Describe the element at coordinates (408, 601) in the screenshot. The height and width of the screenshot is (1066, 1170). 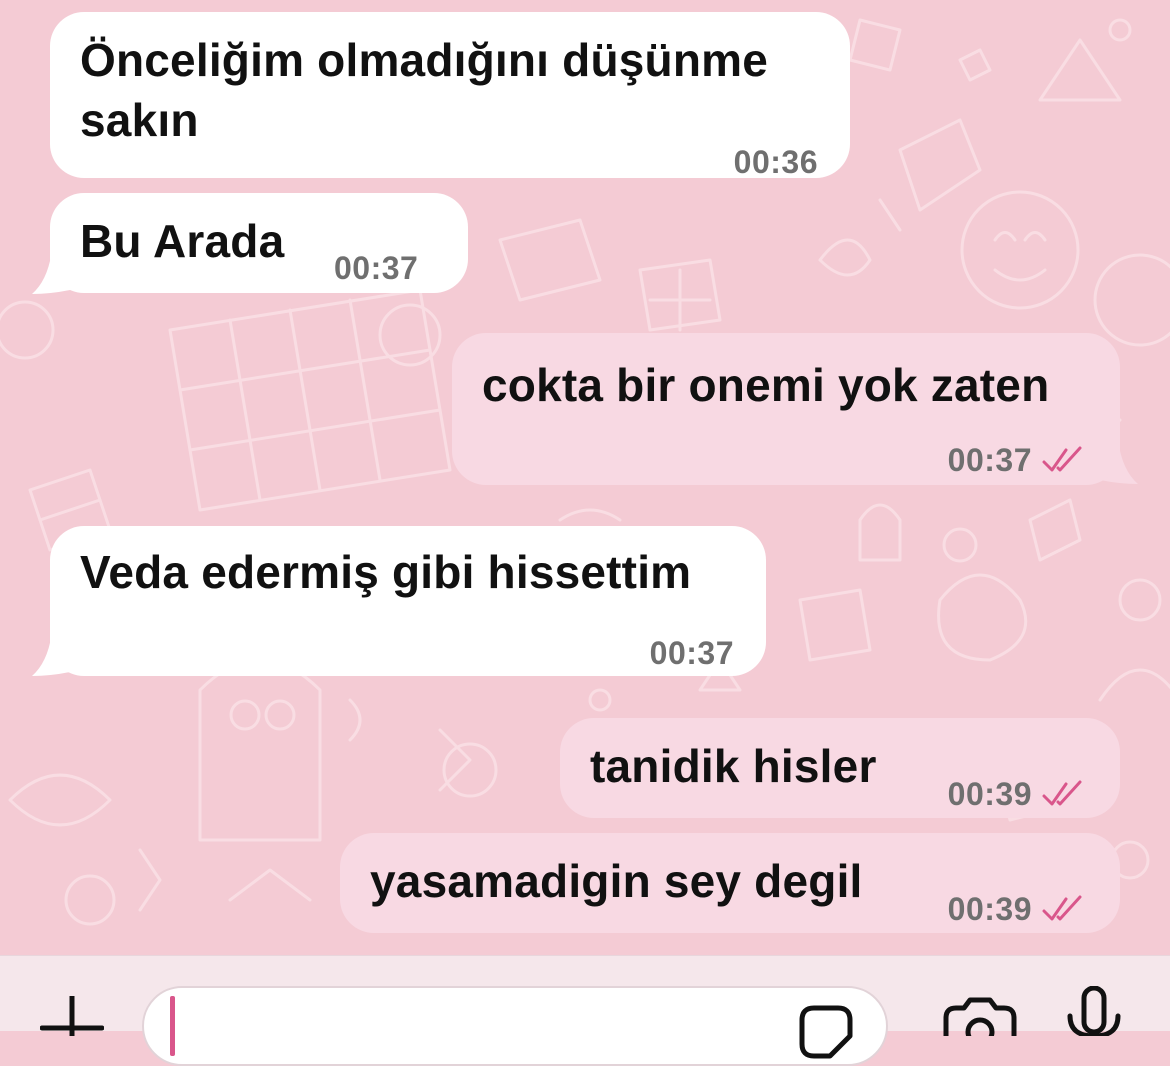
I see `incoming-message: Veda edermiş gibi hissettim 00:37` at that location.